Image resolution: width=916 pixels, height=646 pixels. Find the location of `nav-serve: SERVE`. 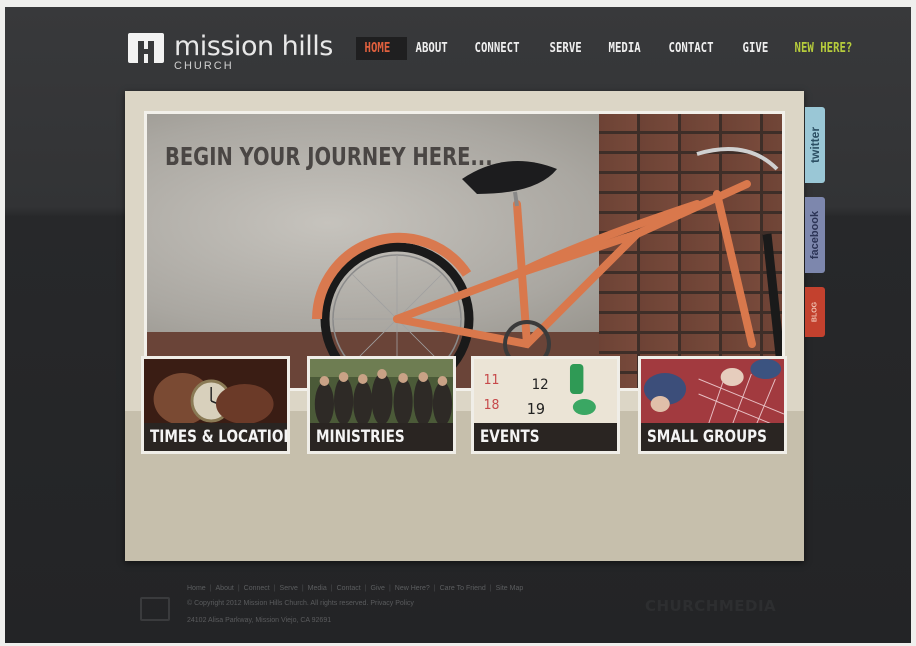

nav-serve: SERVE is located at coordinates (570, 48).